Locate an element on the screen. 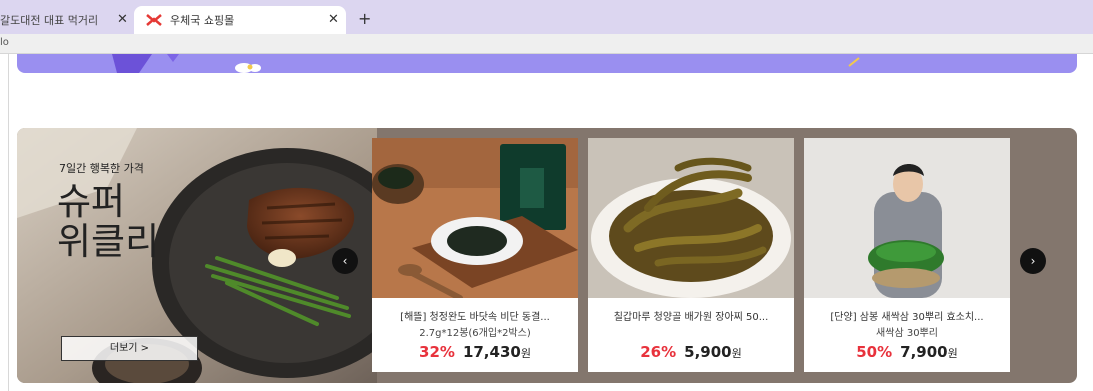 The height and width of the screenshot is (391, 1093). product-option: 2.7g*12봉(6개입*2박스) is located at coordinates (475, 333).